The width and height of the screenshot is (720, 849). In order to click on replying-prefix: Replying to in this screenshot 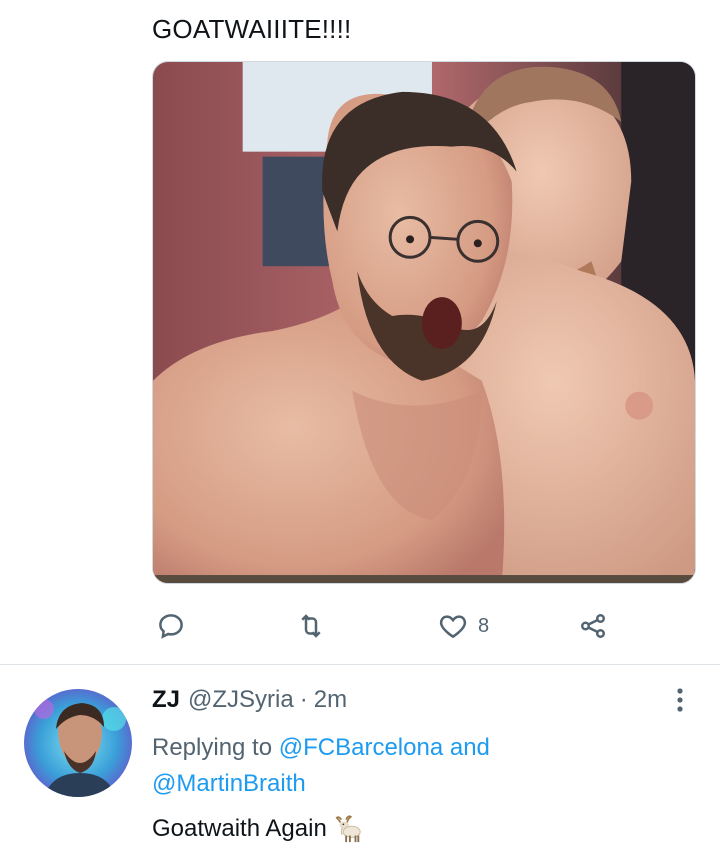, I will do `click(212, 747)`.